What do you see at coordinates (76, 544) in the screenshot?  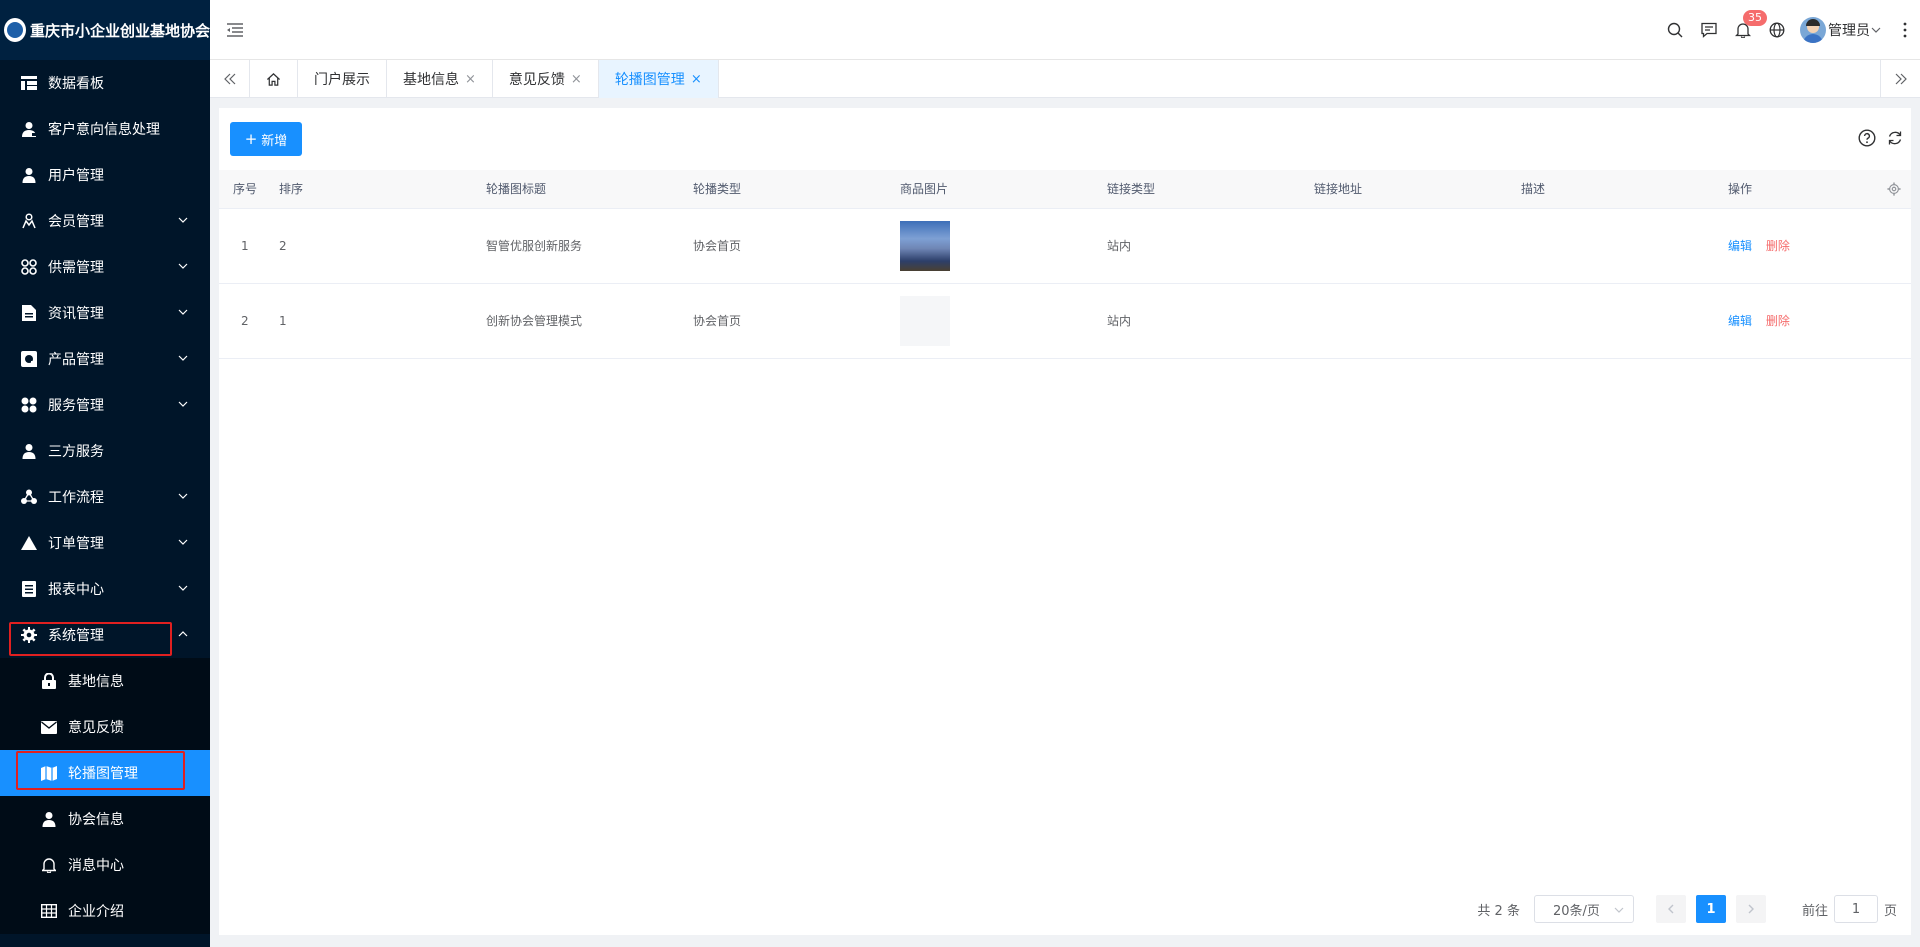 I see `sidebar-item-label: 订单管理` at bounding box center [76, 544].